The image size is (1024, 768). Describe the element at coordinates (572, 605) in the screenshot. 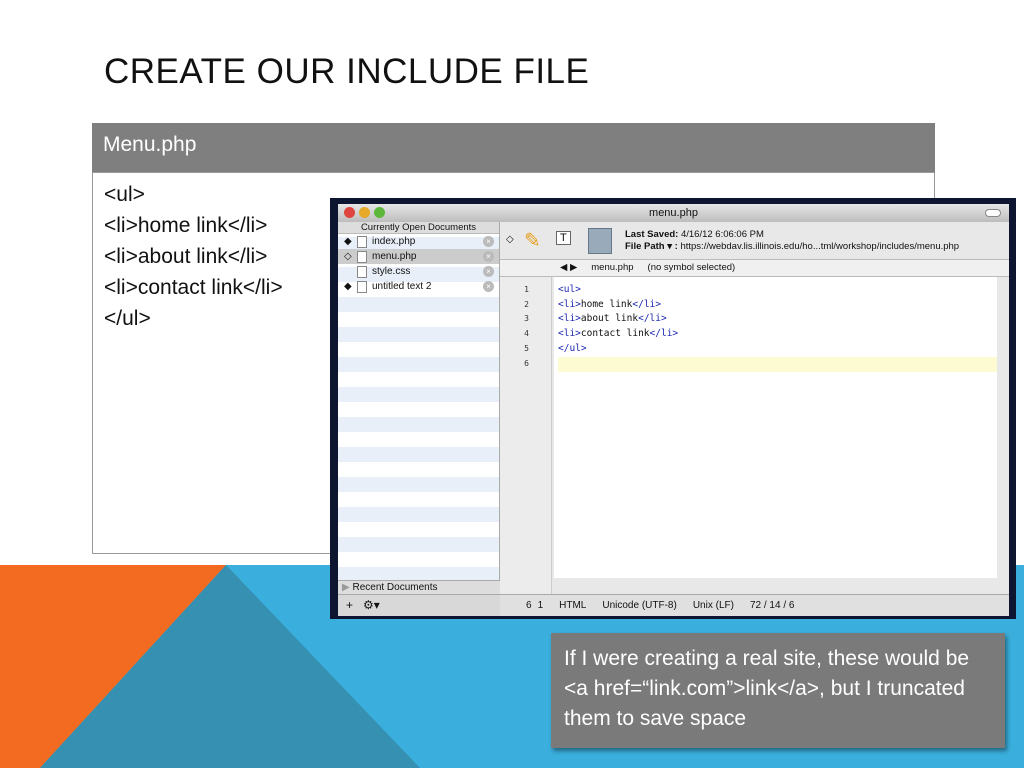

I see `syntax-popup: HTML` at that location.